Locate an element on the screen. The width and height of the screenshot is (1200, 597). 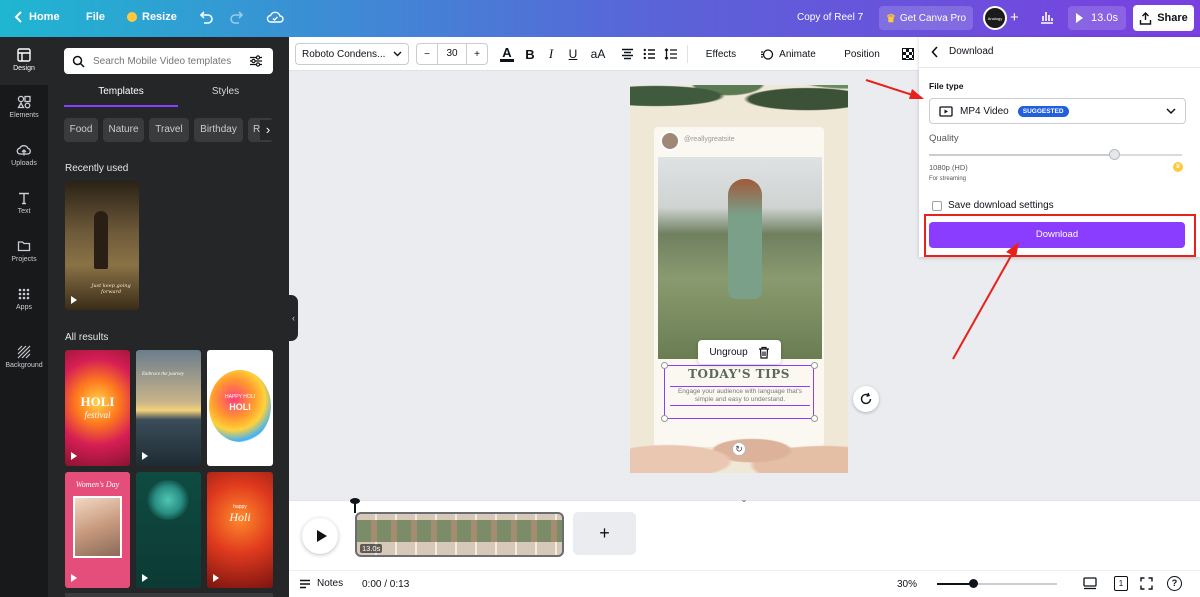
clip-frames is located at coordinates (459, 531).